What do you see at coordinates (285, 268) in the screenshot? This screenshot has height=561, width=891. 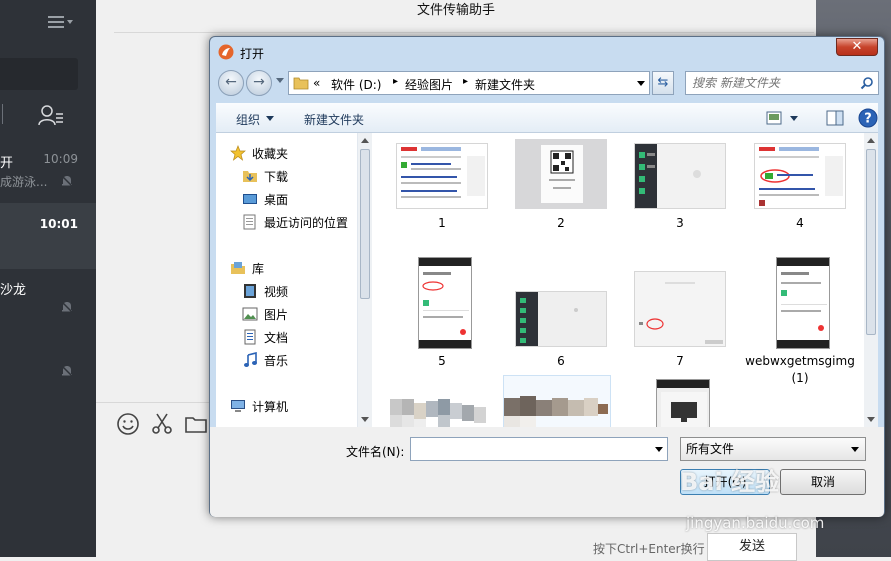 I see `nav-libraries: 库` at bounding box center [285, 268].